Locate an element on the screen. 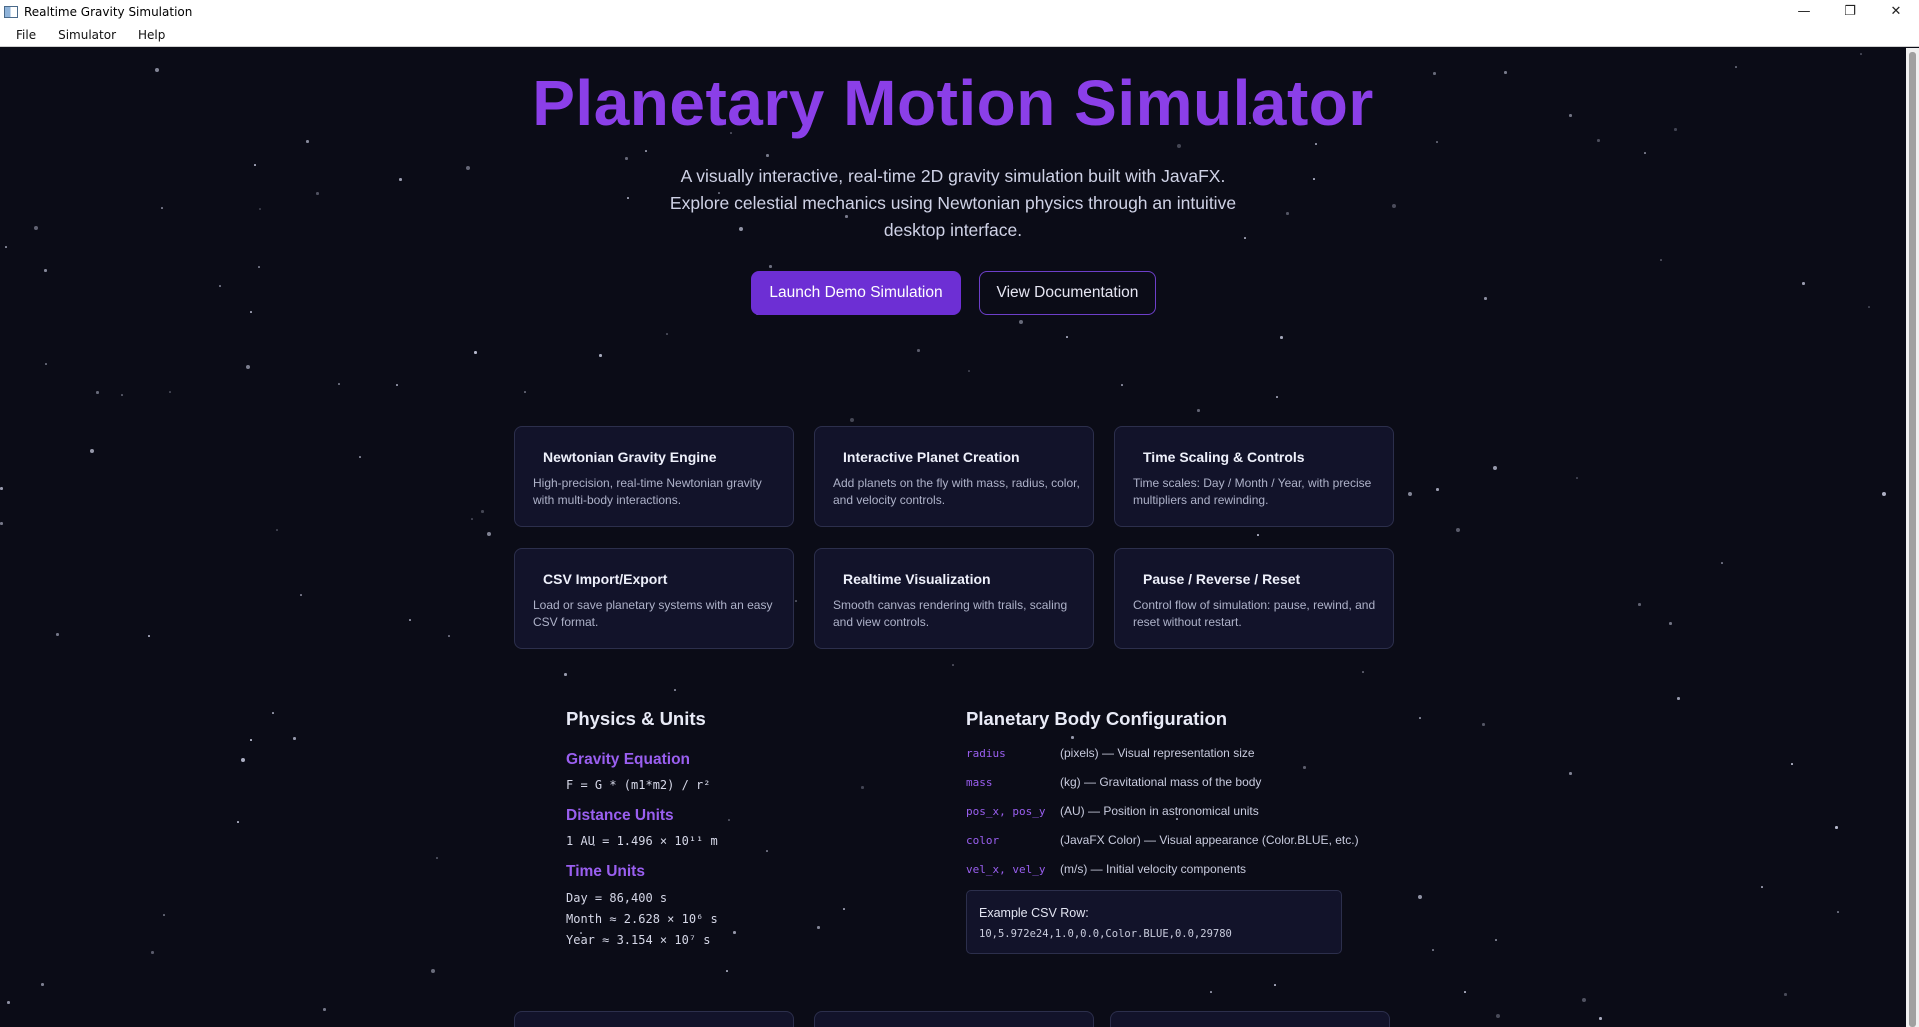 Image resolution: width=1919 pixels, height=1027 pixels. app-icon is located at coordinates (11, 11).